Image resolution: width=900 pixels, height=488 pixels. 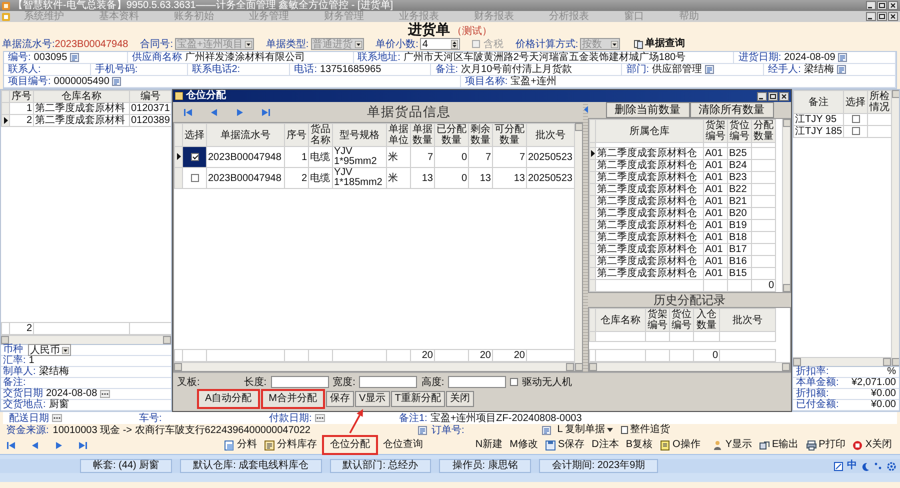 What do you see at coordinates (891, 466) in the screenshot?
I see `settings-icon` at bounding box center [891, 466].